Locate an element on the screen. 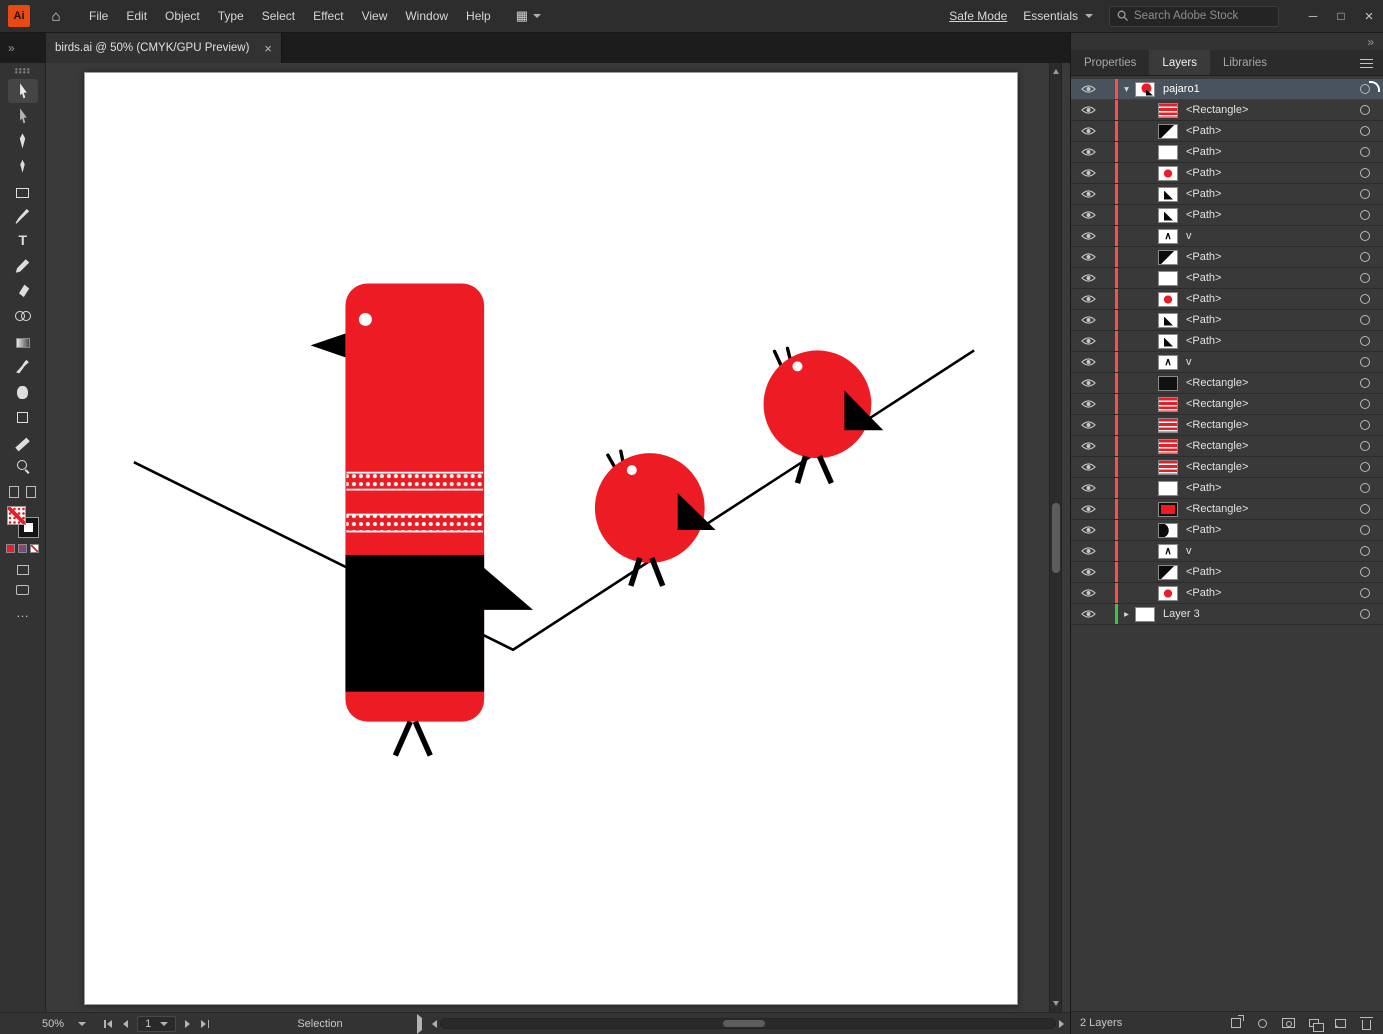  horizontal-scroll-thumb is located at coordinates (744, 1023).